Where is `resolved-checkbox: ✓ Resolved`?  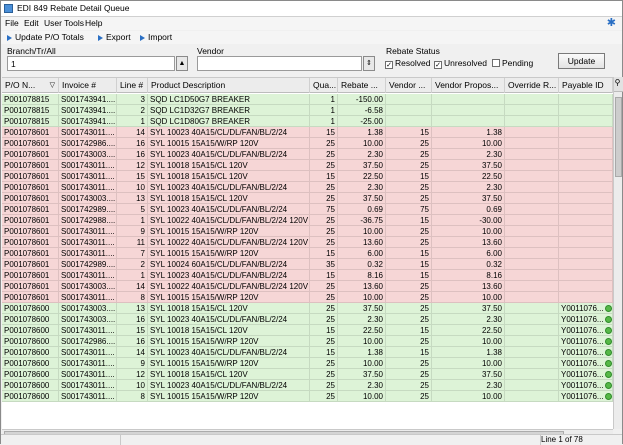
resolved-checkbox: ✓ Resolved is located at coordinates (407, 63).